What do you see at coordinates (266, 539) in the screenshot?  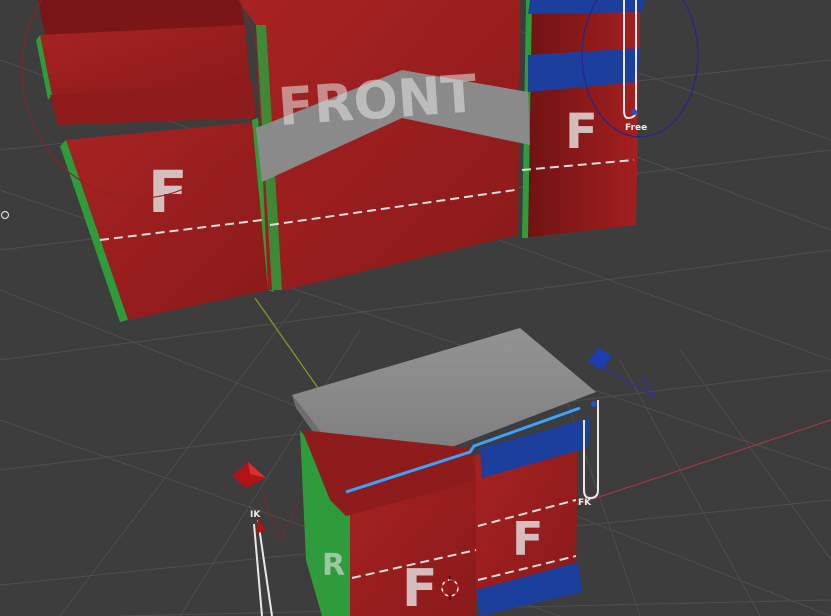 I see `ik-control: IK` at bounding box center [266, 539].